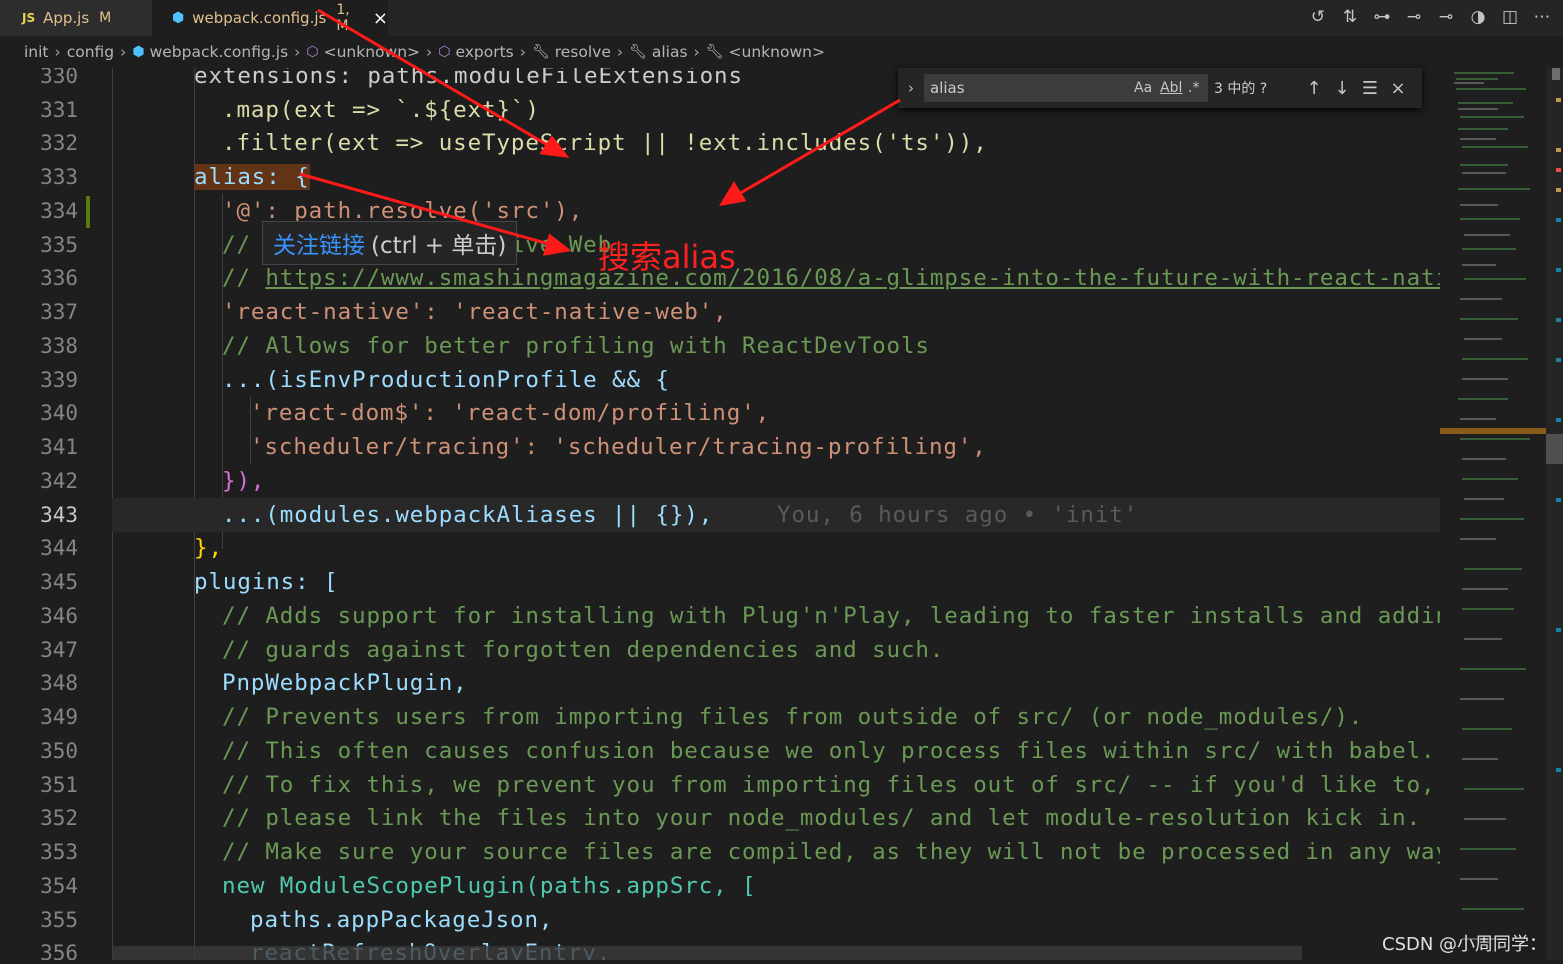 This screenshot has height=964, width=1563. Describe the element at coordinates (428, 210) in the screenshot. I see `arrow-from-alias` at that location.